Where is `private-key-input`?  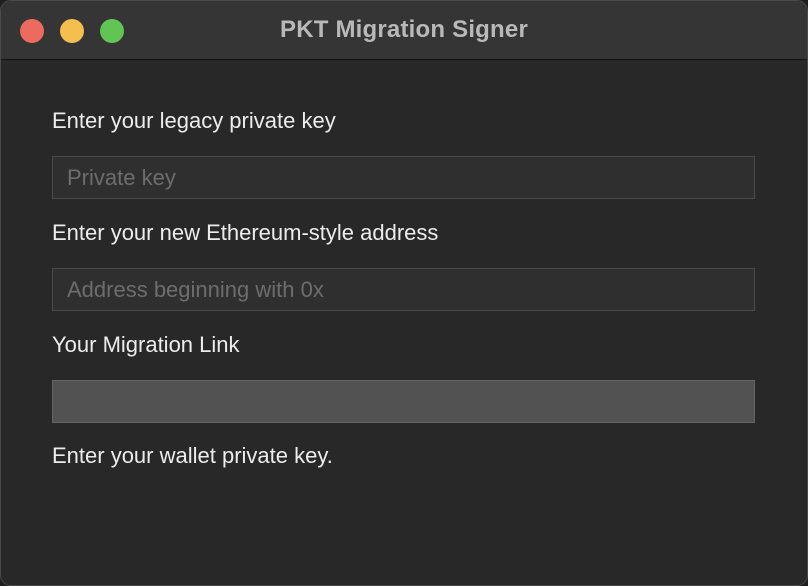 private-key-input is located at coordinates (403, 177).